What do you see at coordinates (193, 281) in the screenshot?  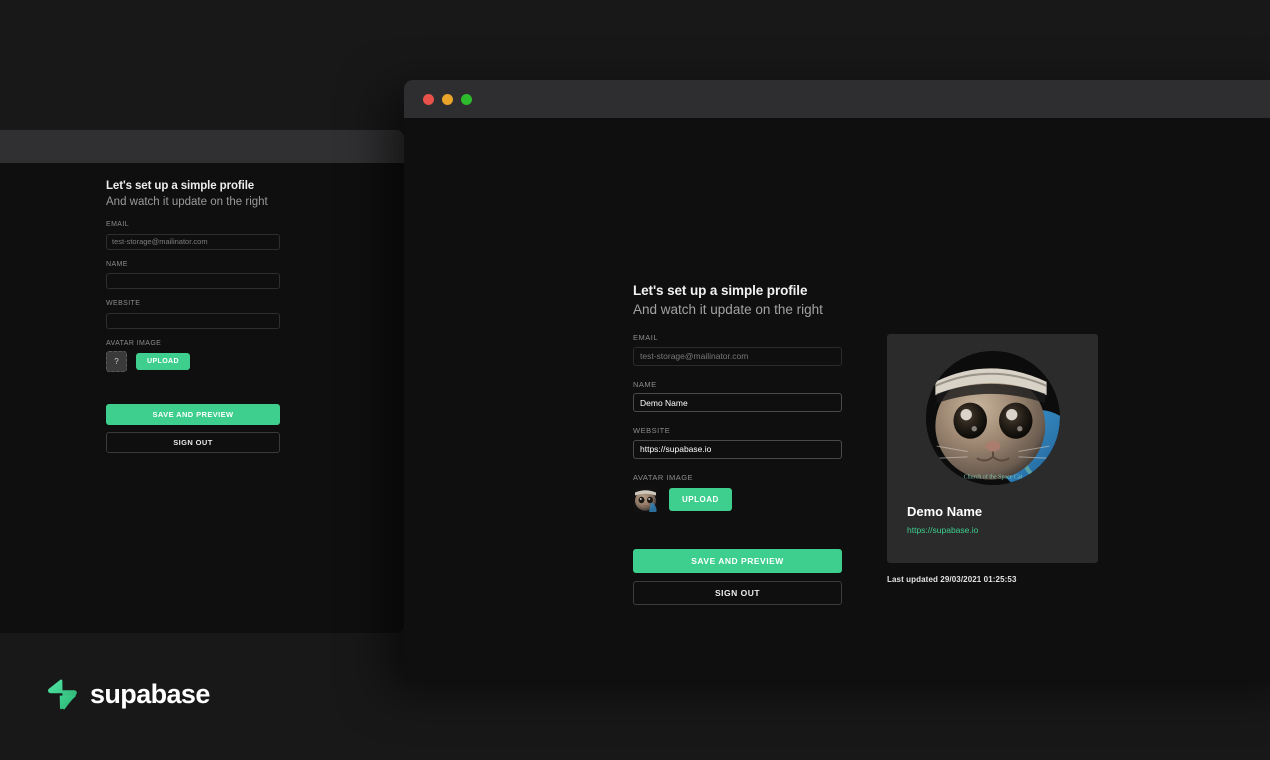 I see `background-name-input` at bounding box center [193, 281].